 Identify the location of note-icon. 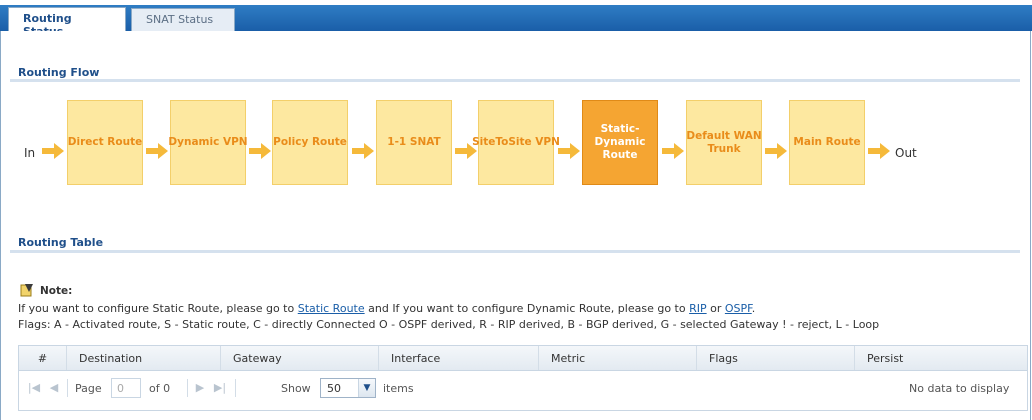
(26, 290).